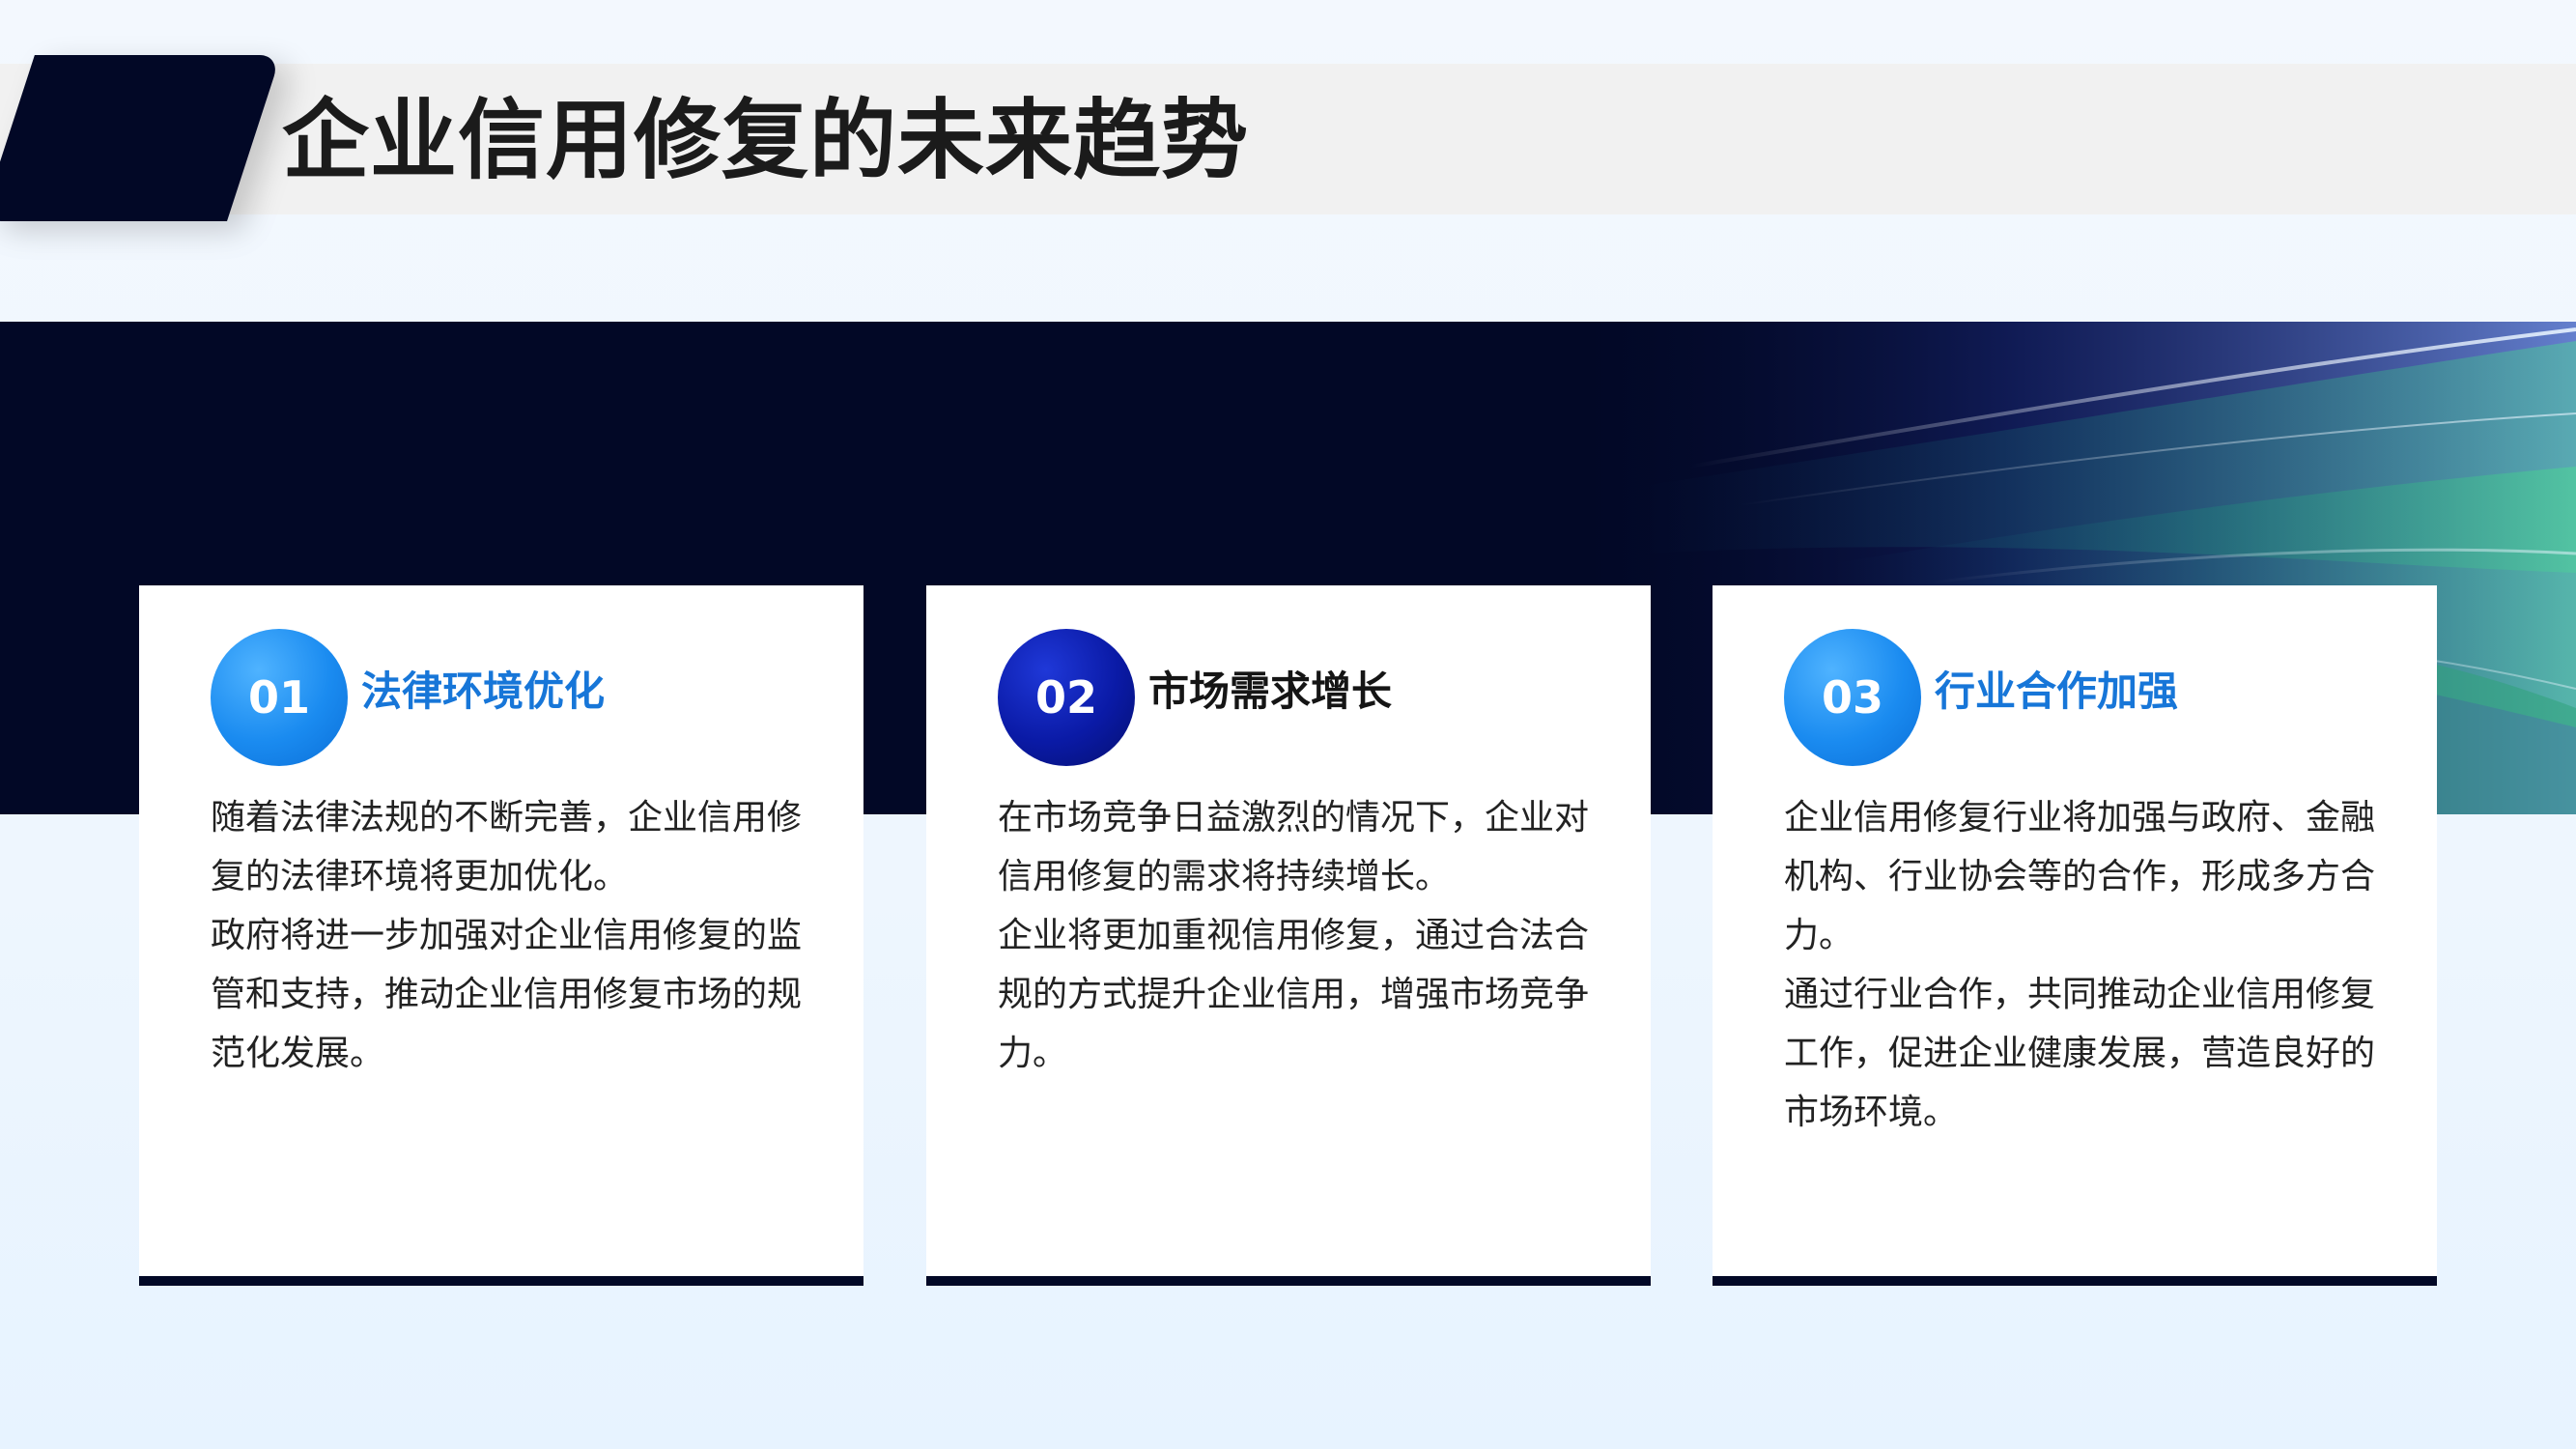  I want to click on card-paragraph: 企业信用修复行业将加强与政府、金融机构、行业协会等的合作，形成多方合力。, so click(2080, 876).